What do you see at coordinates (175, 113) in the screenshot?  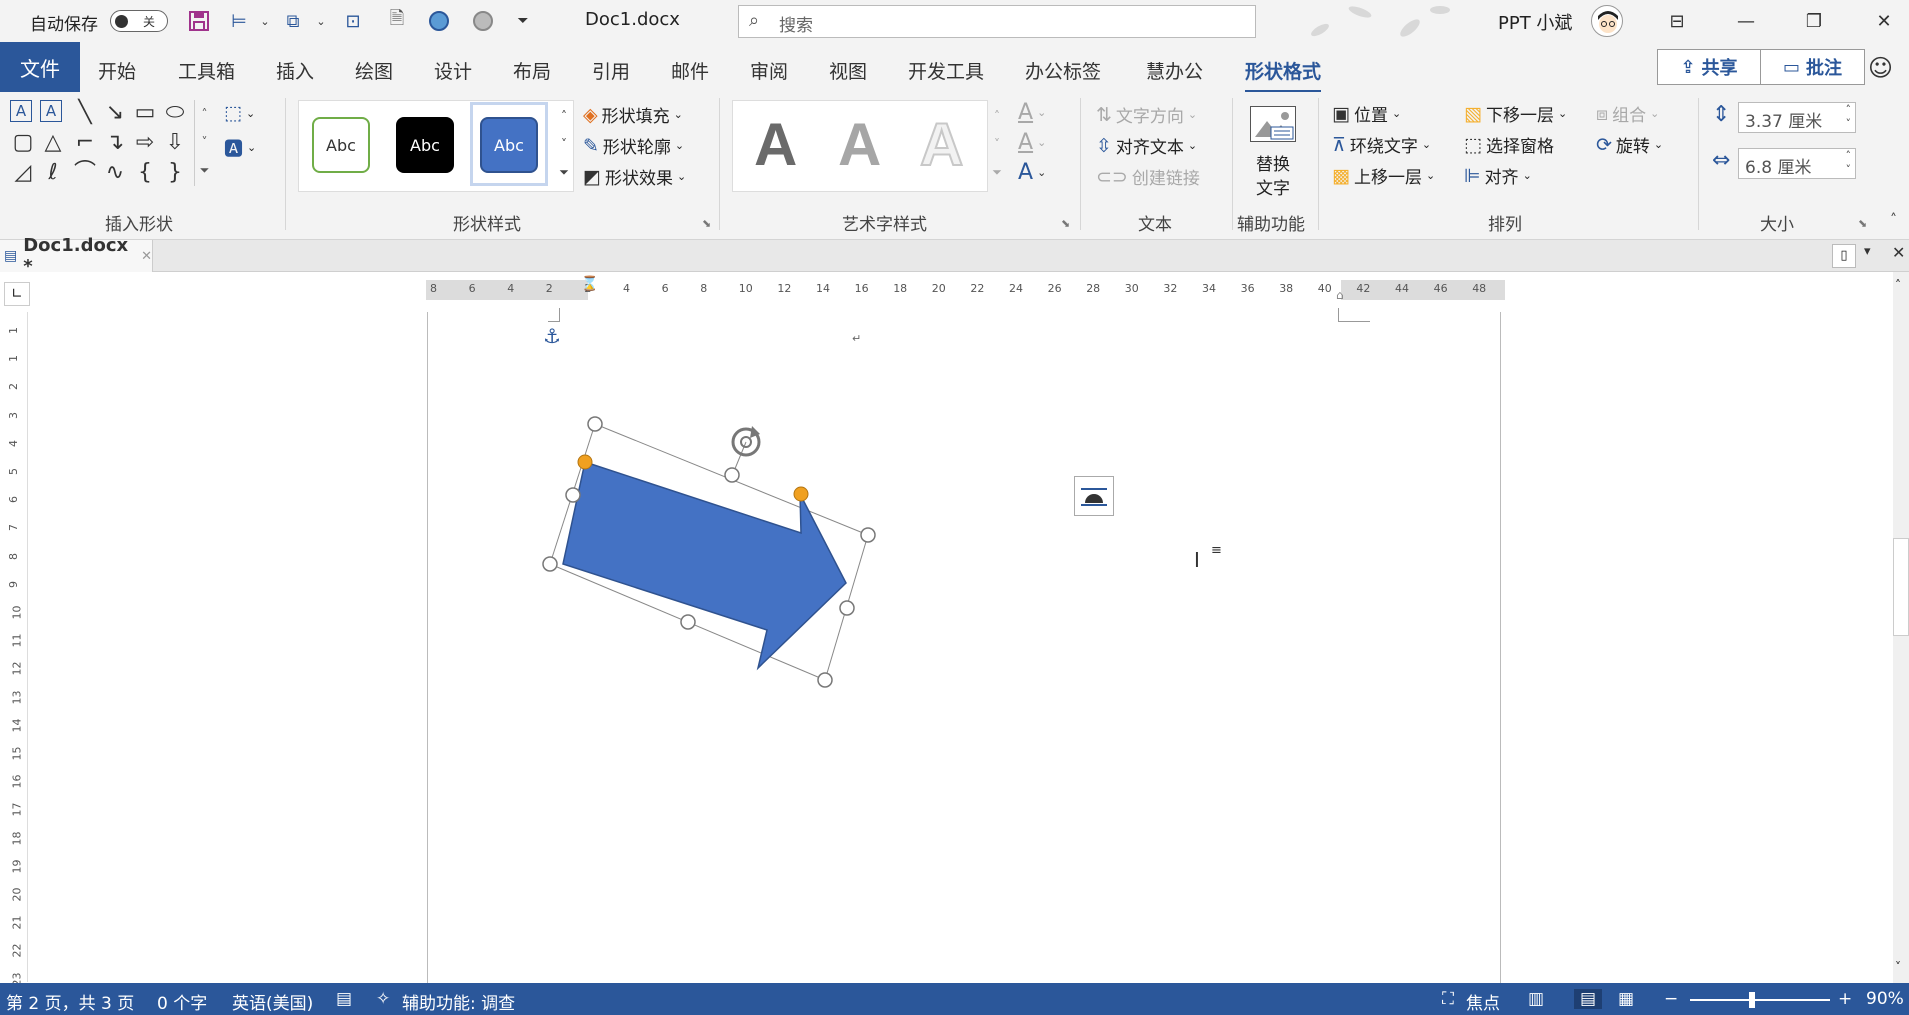 I see `oval-icon: ⬭` at bounding box center [175, 113].